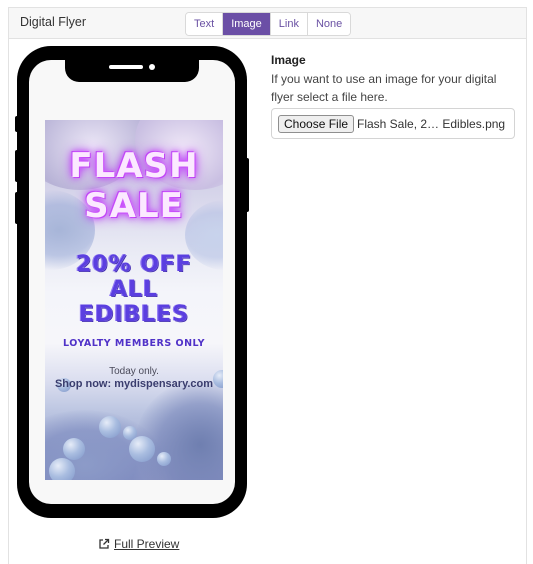  Describe the element at coordinates (126, 67) in the screenshot. I see `phone-speaker` at that location.